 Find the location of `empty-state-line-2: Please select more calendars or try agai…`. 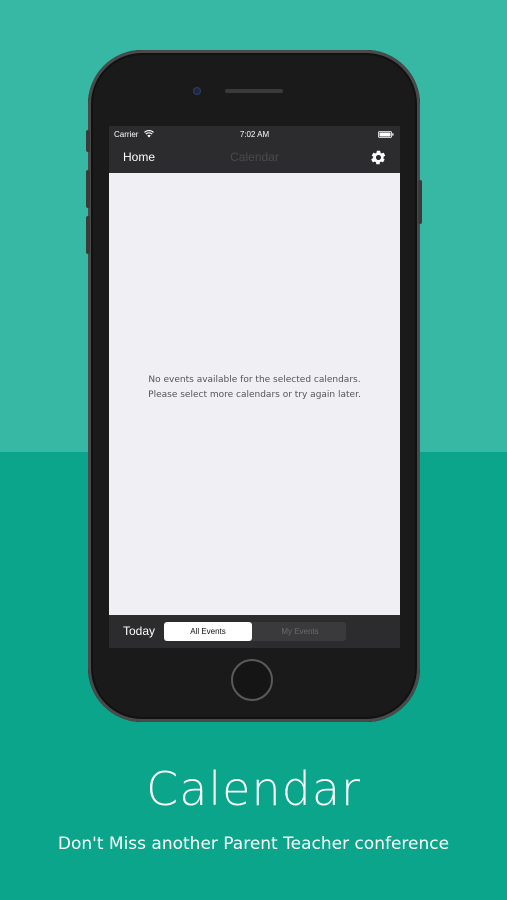

empty-state-line-2: Please select more calendars or try agai… is located at coordinates (254, 395).